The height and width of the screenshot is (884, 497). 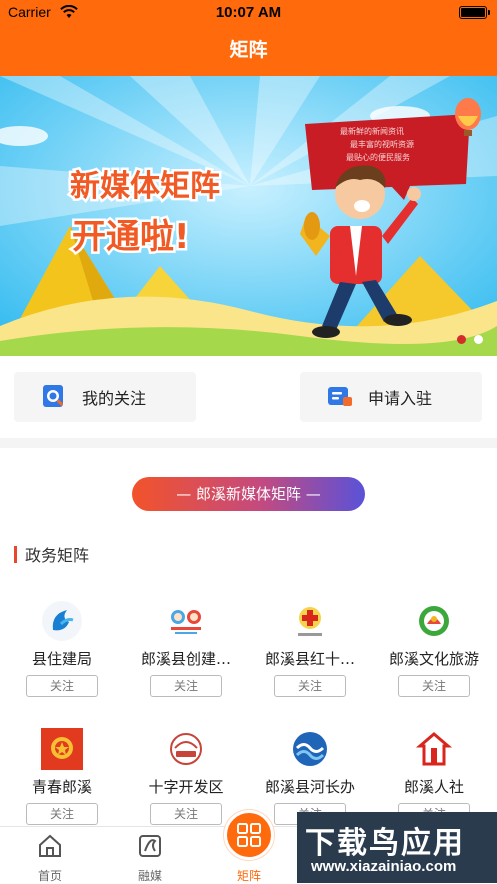 I want to click on tab-media: 融媒, so click(x=150, y=855).